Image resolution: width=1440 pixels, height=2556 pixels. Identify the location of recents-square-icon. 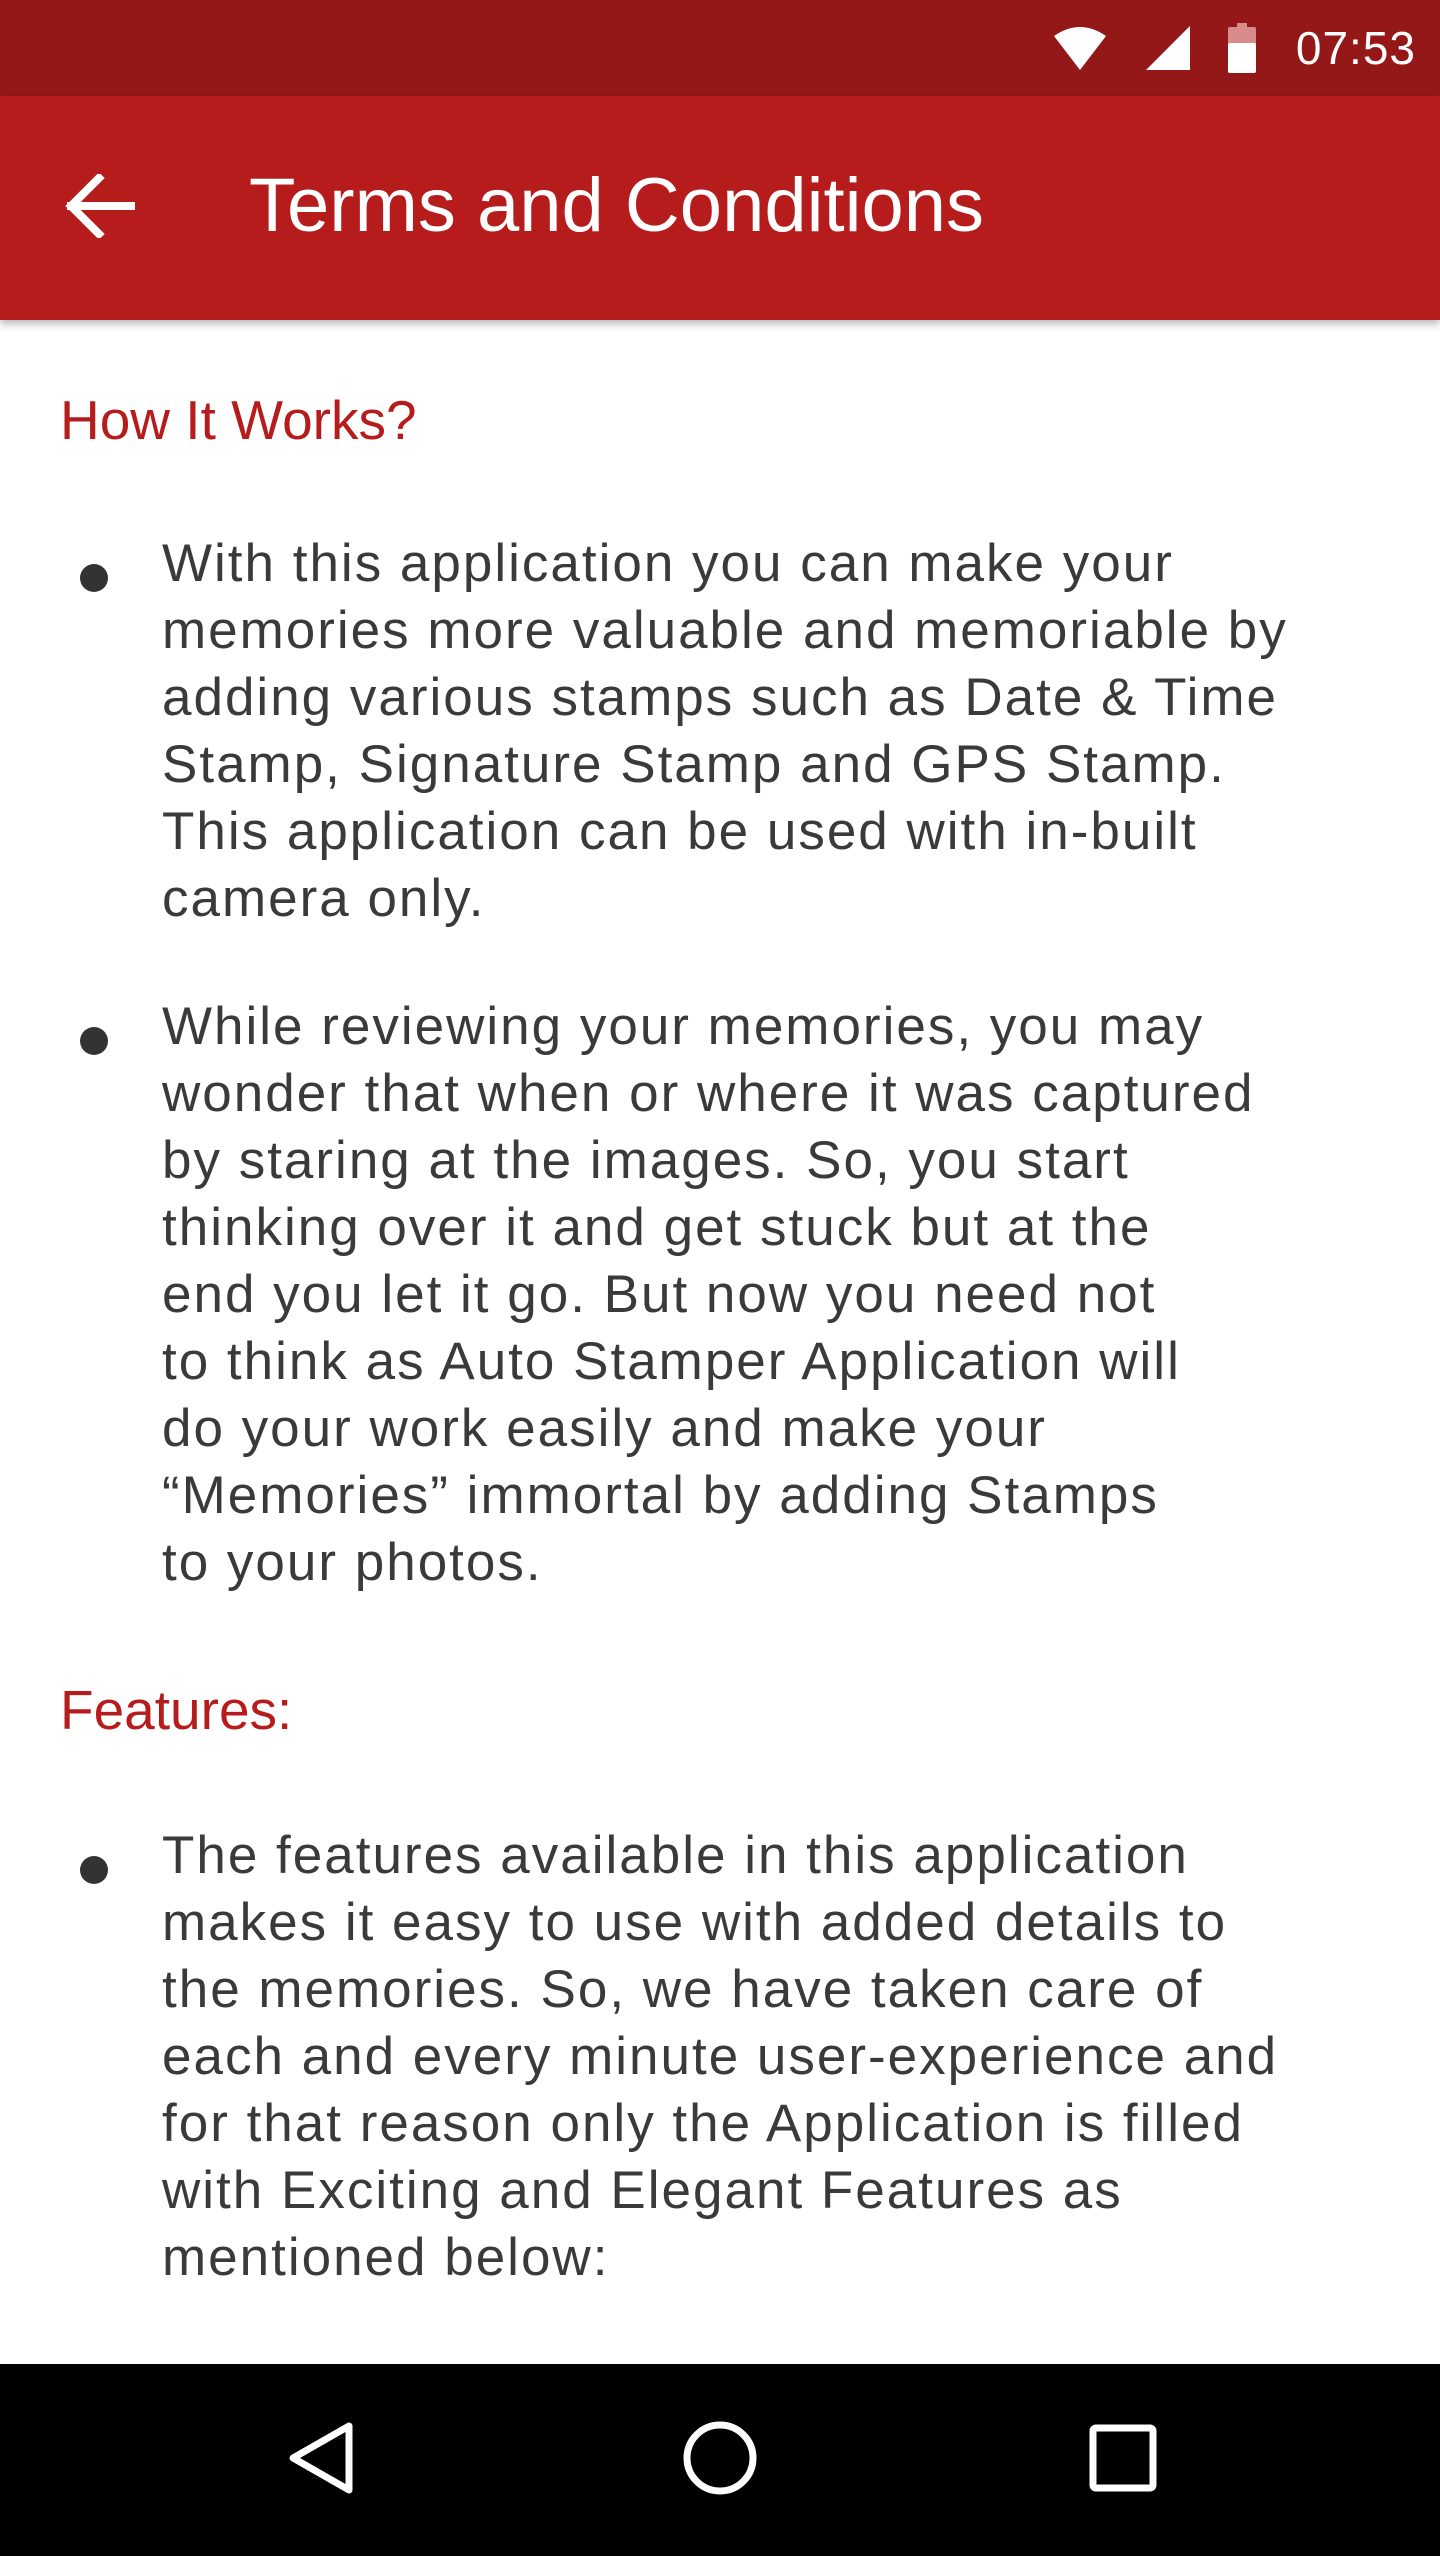
(1123, 2460).